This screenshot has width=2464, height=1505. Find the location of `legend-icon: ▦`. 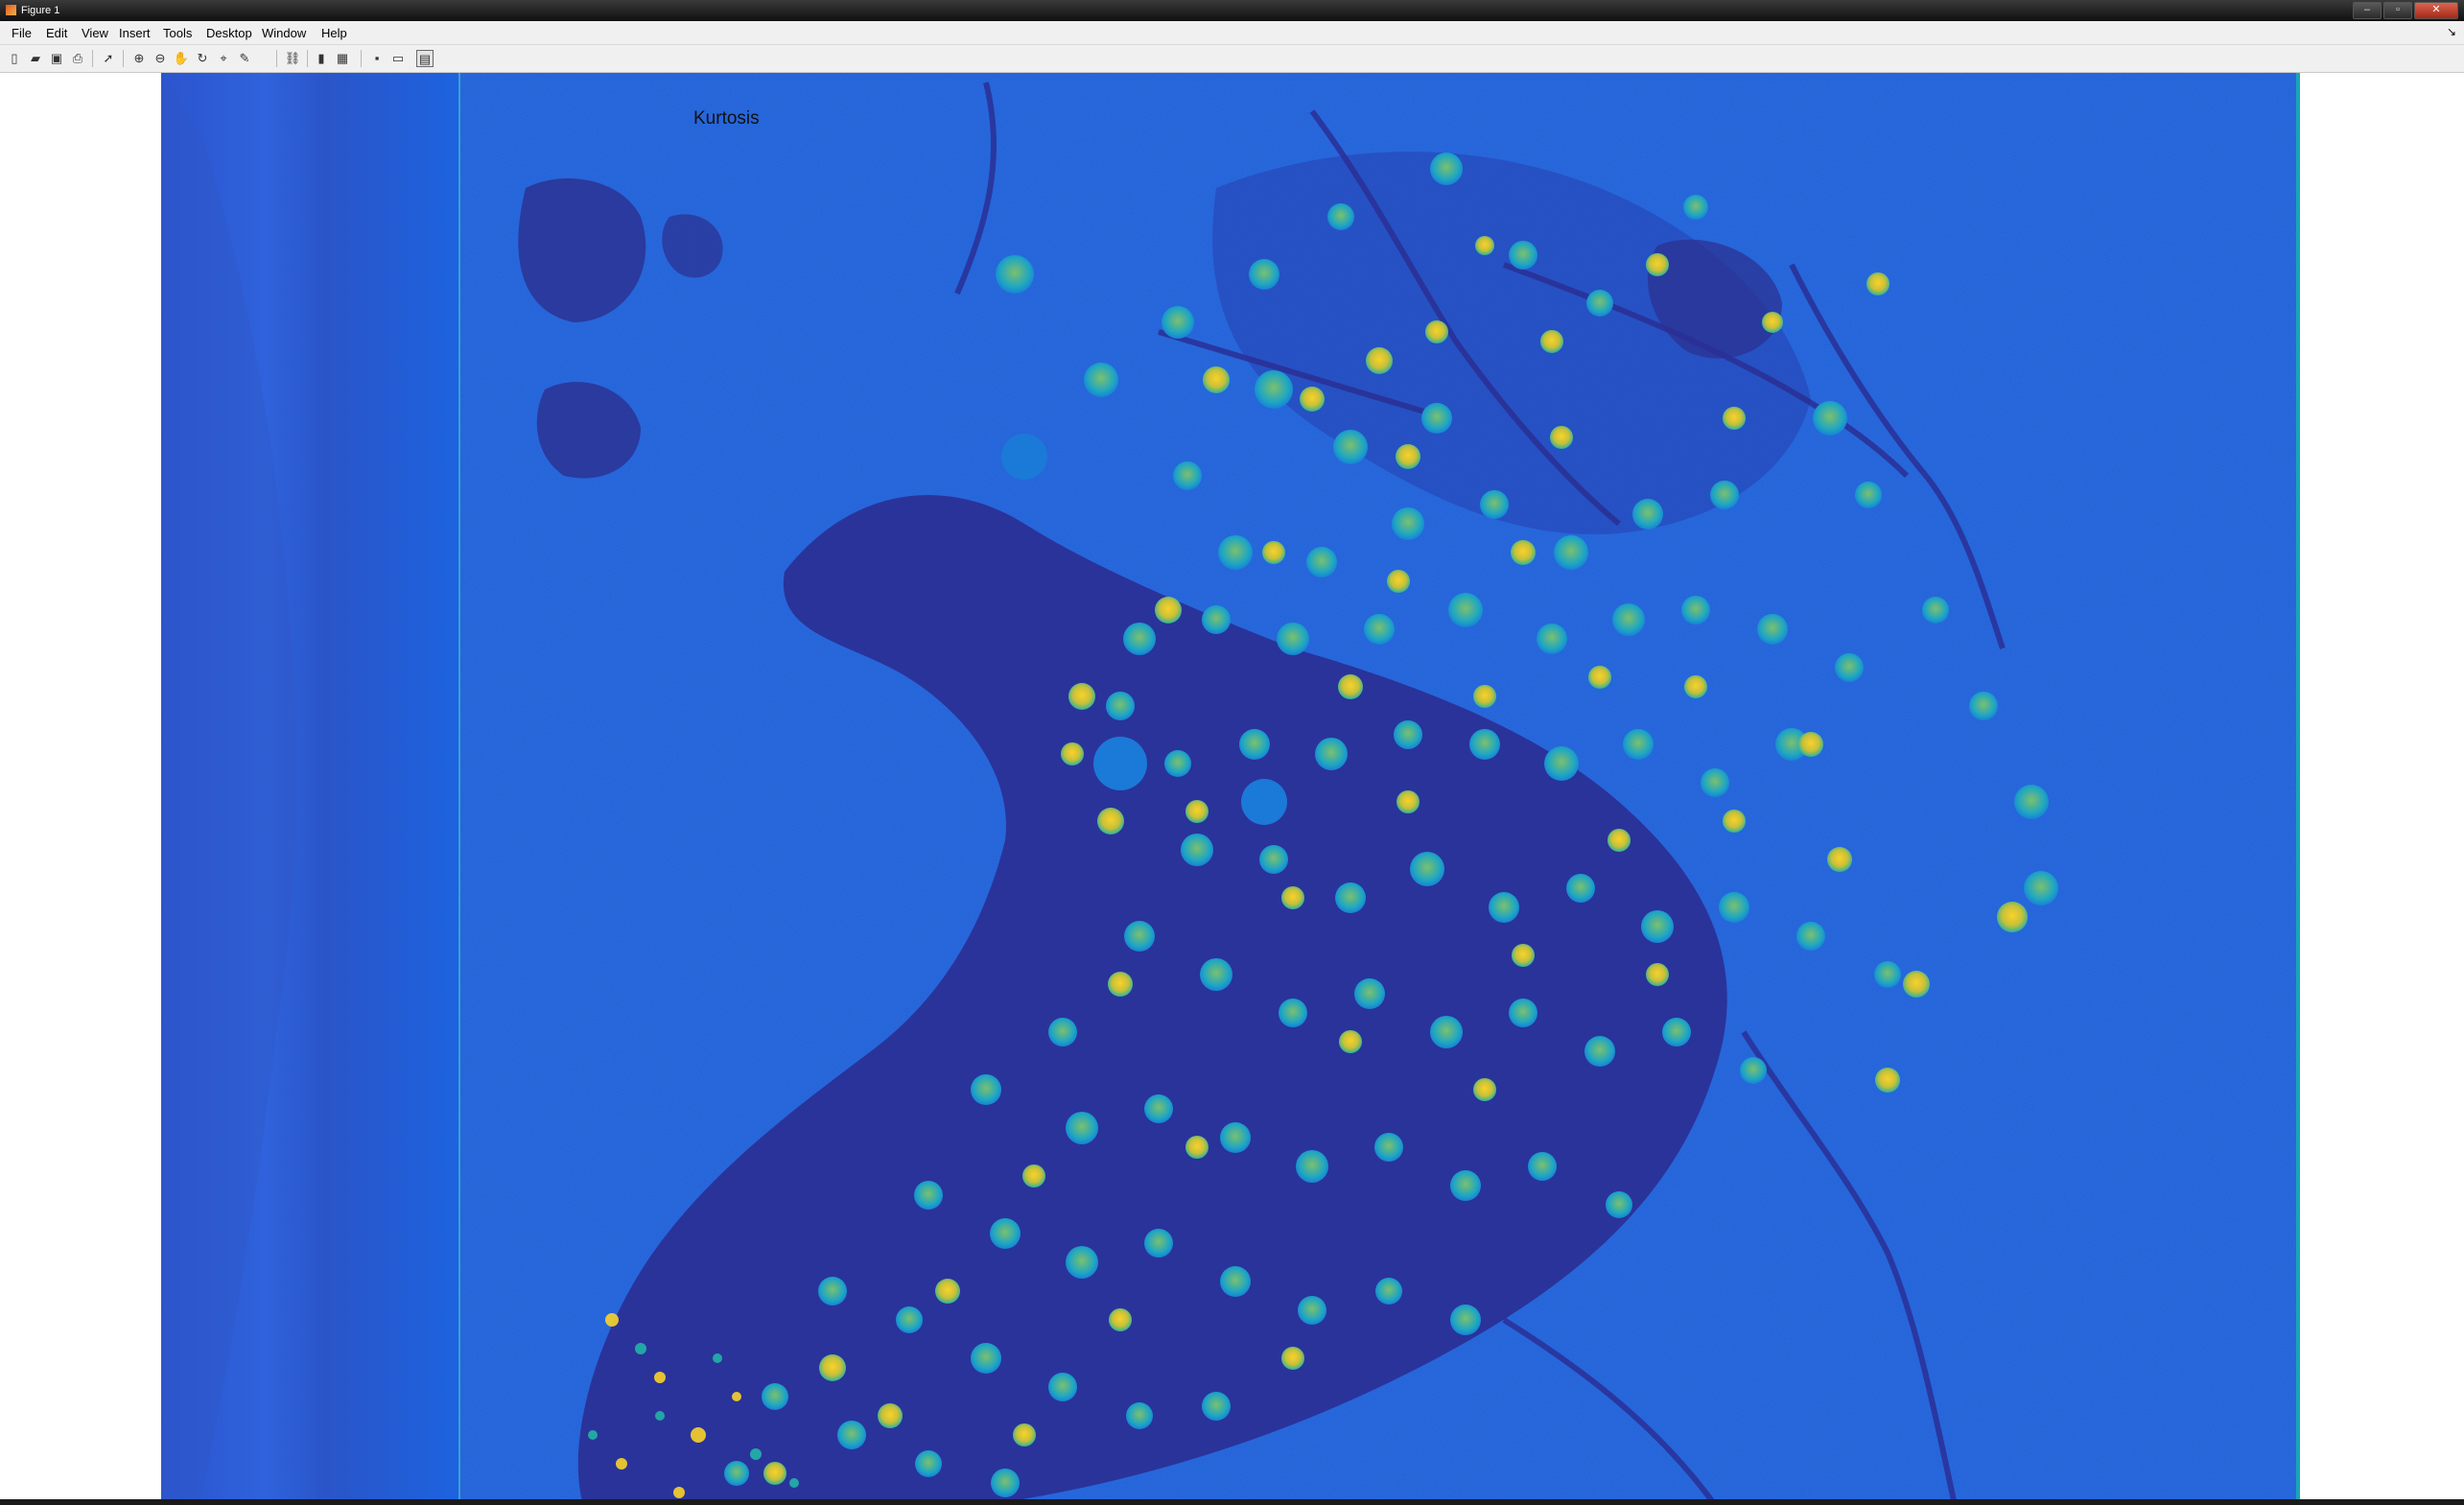

legend-icon: ▦ is located at coordinates (342, 58).